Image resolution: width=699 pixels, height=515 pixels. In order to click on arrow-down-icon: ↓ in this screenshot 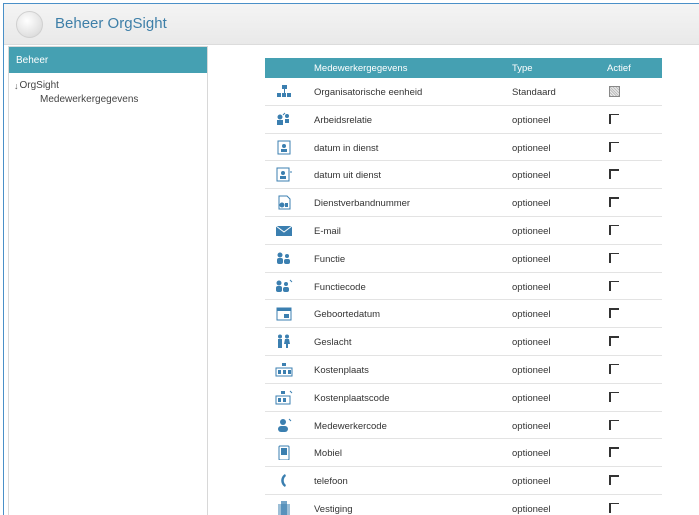, I will do `click(16, 86)`.